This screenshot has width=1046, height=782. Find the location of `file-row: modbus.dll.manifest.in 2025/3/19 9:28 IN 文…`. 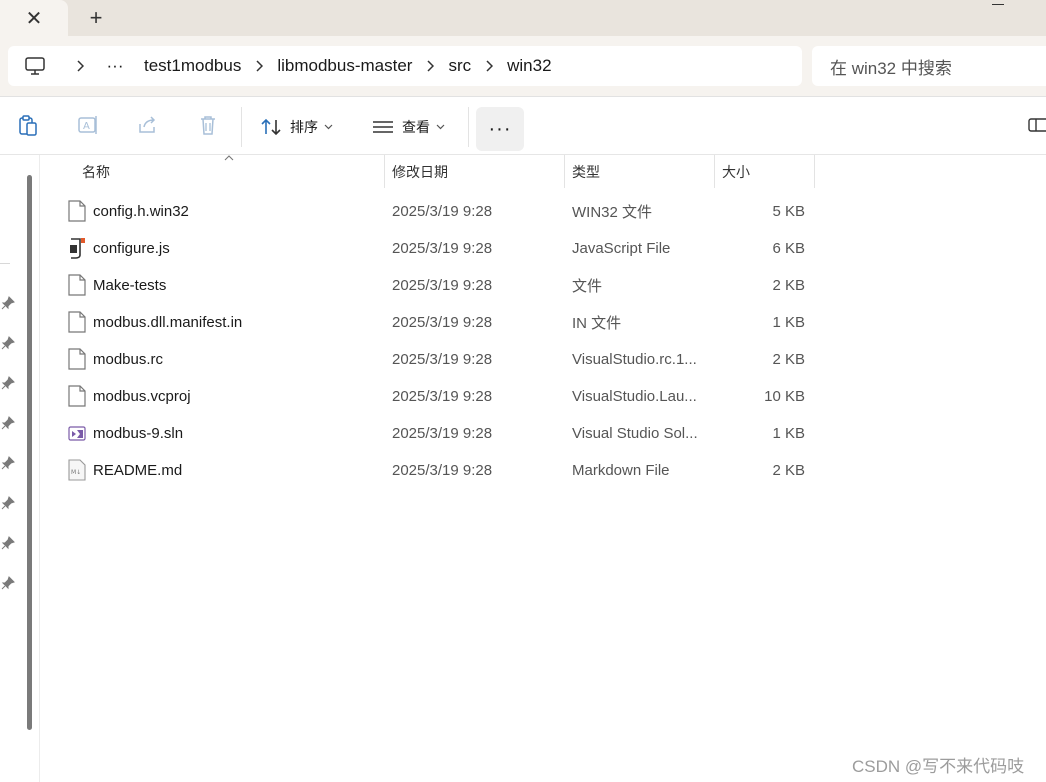

file-row: modbus.dll.manifest.in 2025/3/19 9:28 IN 文… is located at coordinates (543, 322).